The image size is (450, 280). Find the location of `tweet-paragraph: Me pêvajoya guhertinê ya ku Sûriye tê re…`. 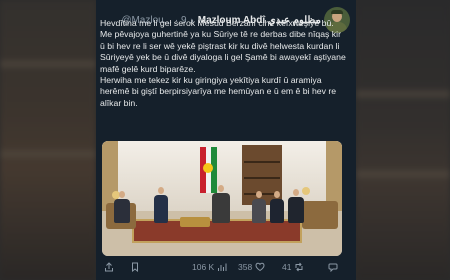

tweet-paragraph: Me pêvajoya guhertinê ya ku Sûriye tê re… is located at coordinates (223, 51).